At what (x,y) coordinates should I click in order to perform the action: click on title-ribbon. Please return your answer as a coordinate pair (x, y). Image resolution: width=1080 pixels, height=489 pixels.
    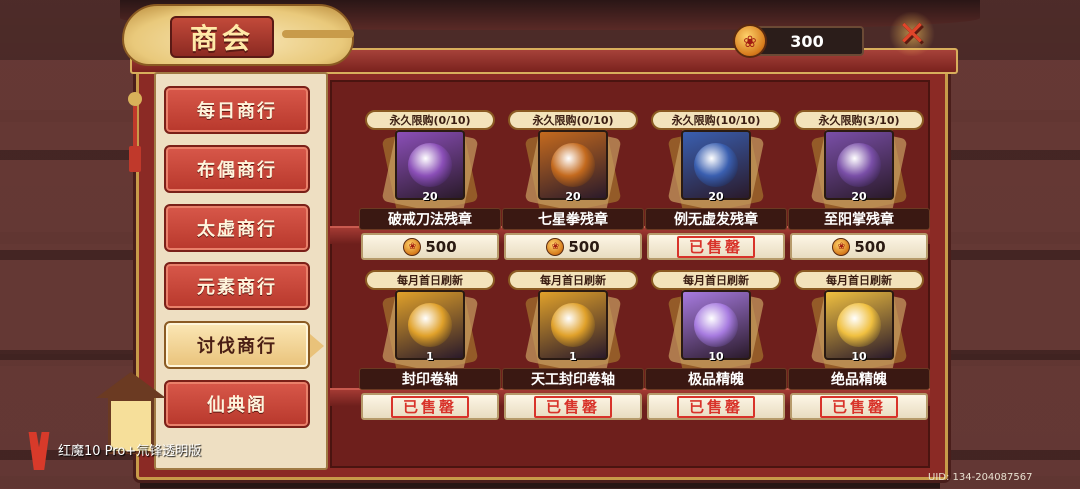
    Looking at the image, I should click on (318, 34).